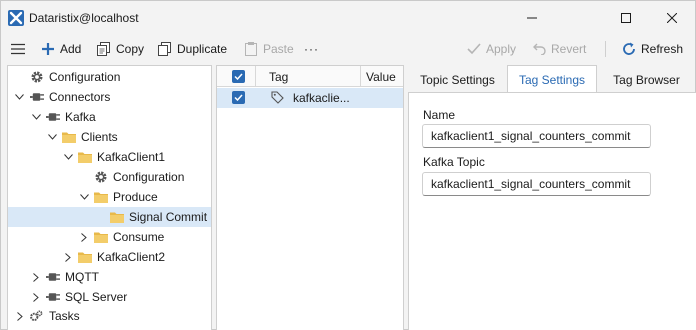 The width and height of the screenshot is (696, 330). Describe the element at coordinates (501, 49) in the screenshot. I see `apply-label: Apply` at that location.